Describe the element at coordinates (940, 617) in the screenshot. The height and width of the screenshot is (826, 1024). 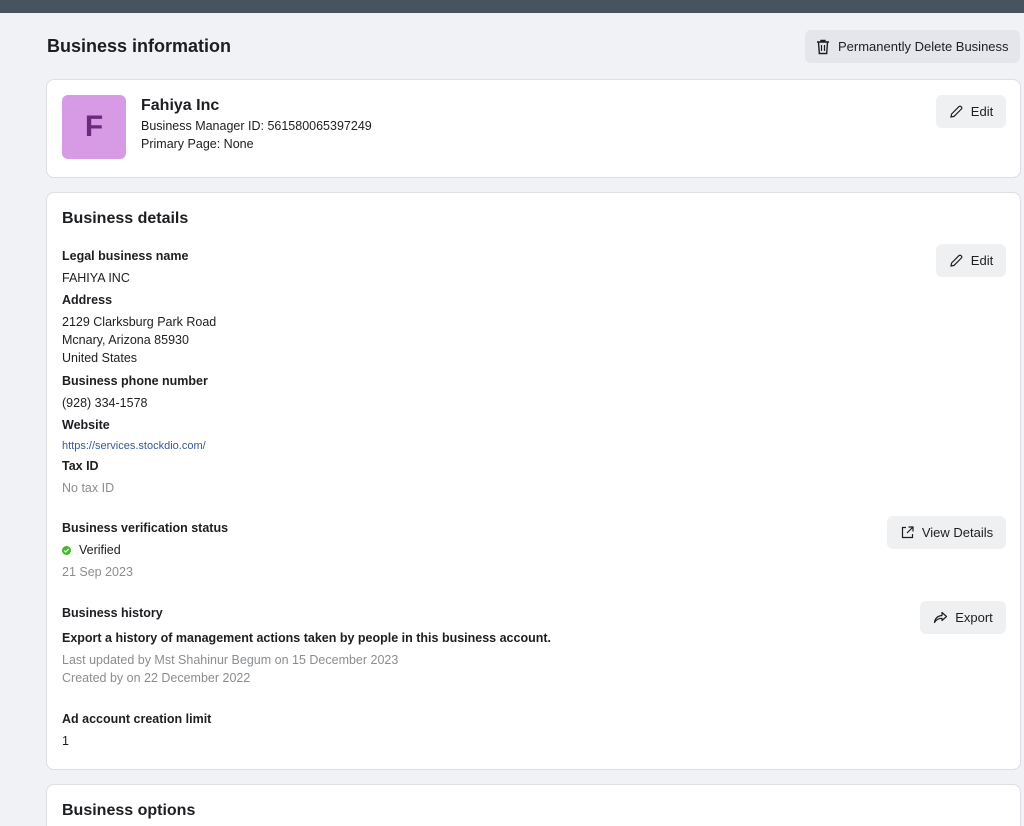
I see `share-icon` at that location.